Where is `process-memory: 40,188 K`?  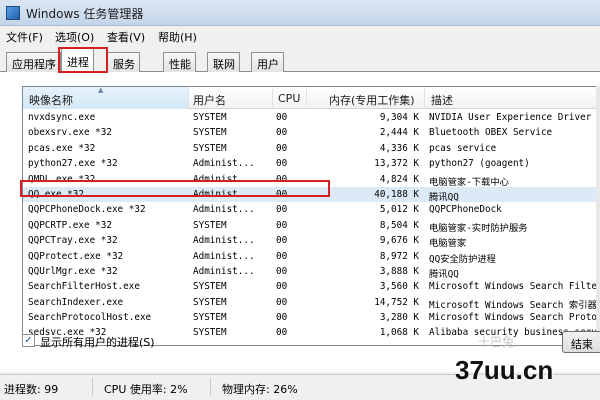
process-memory: 40,188 K is located at coordinates (396, 194).